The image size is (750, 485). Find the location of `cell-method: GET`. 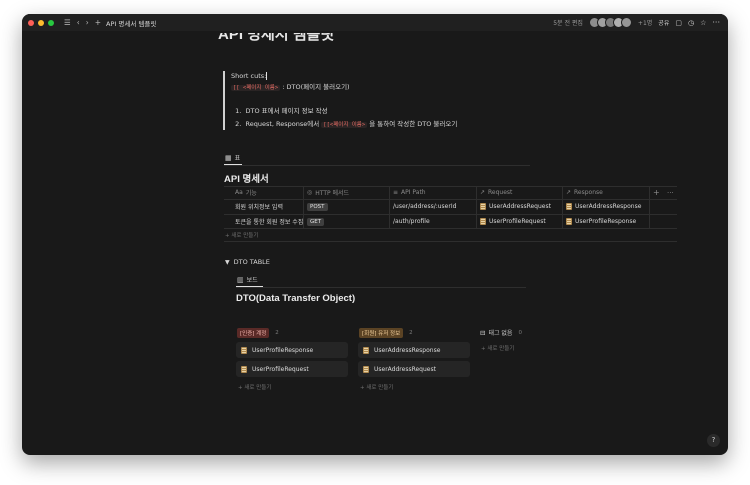

cell-method: GET is located at coordinates (316, 221).